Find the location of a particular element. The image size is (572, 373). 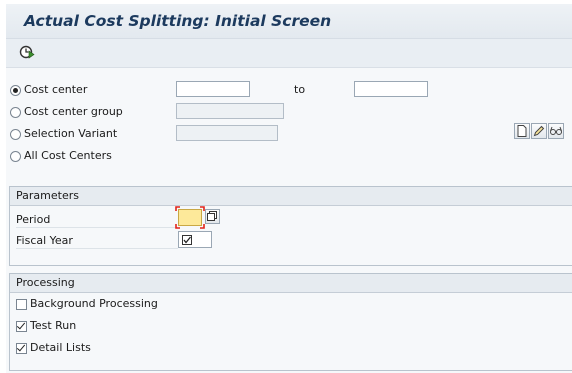

detail-lists-checkbox is located at coordinates (21, 348).